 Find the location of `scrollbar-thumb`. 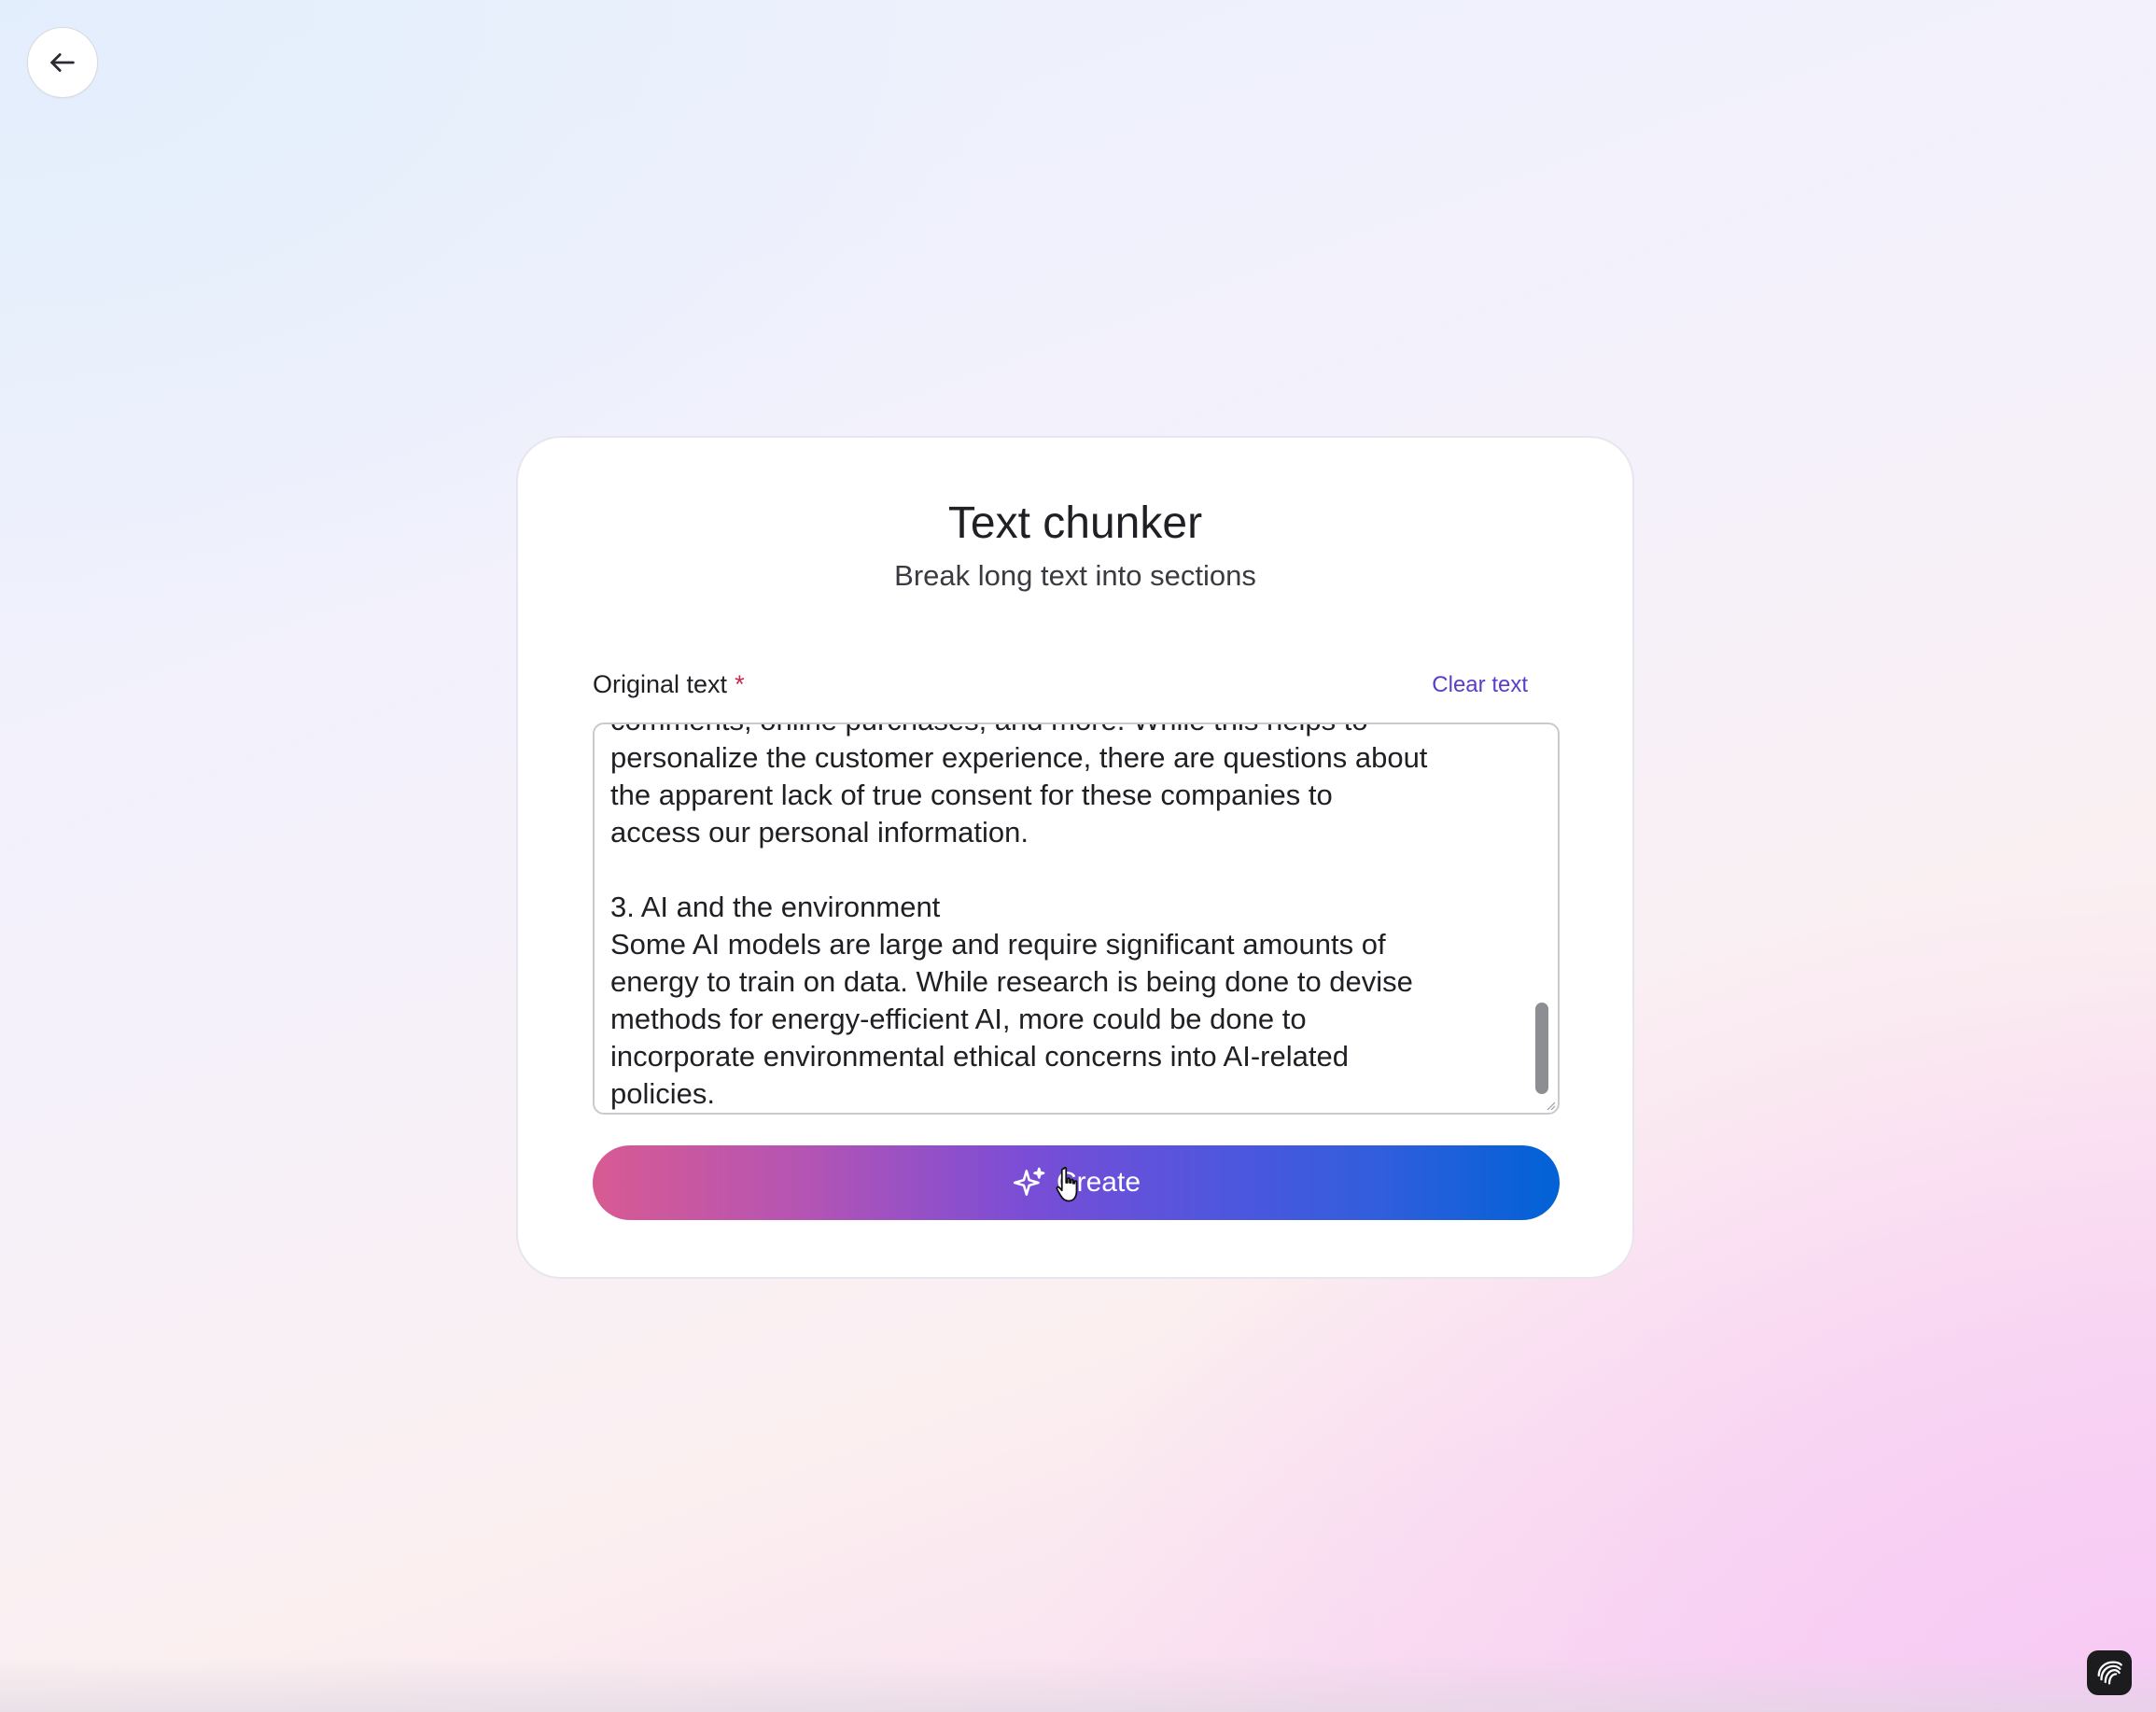

scrollbar-thumb is located at coordinates (1541, 1048).